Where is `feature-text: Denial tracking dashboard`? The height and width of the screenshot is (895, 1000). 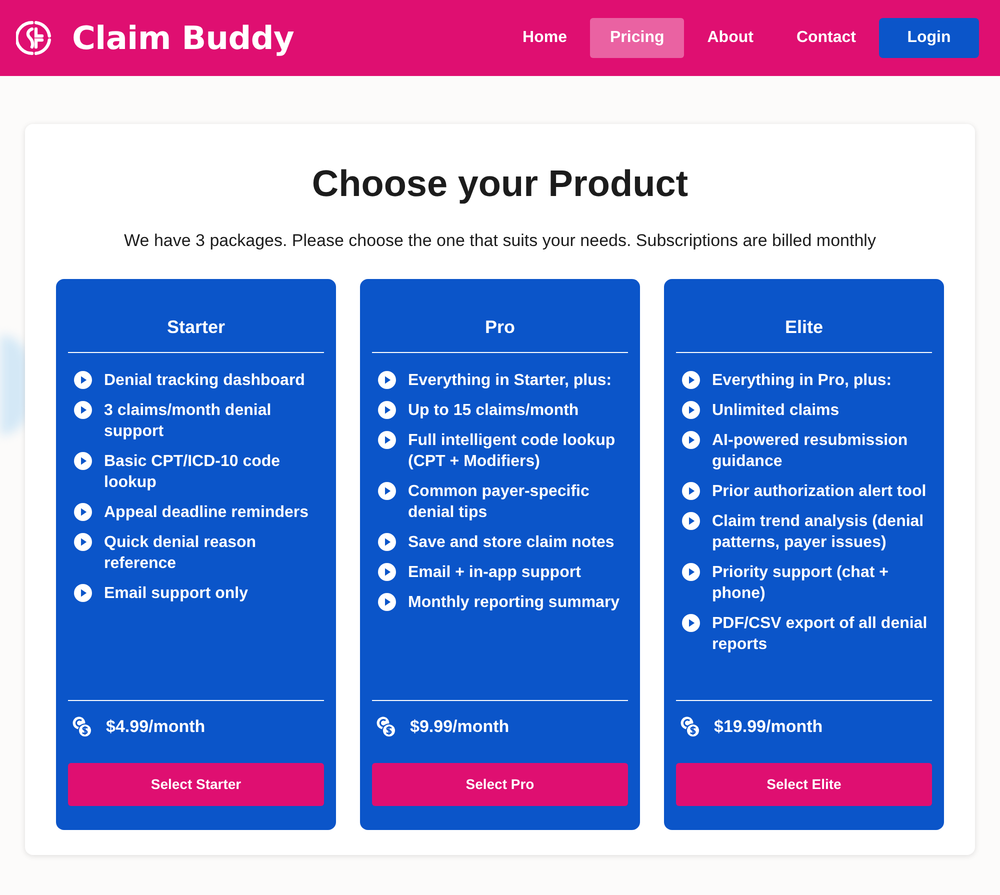
feature-text: Denial tracking dashboard is located at coordinates (204, 381).